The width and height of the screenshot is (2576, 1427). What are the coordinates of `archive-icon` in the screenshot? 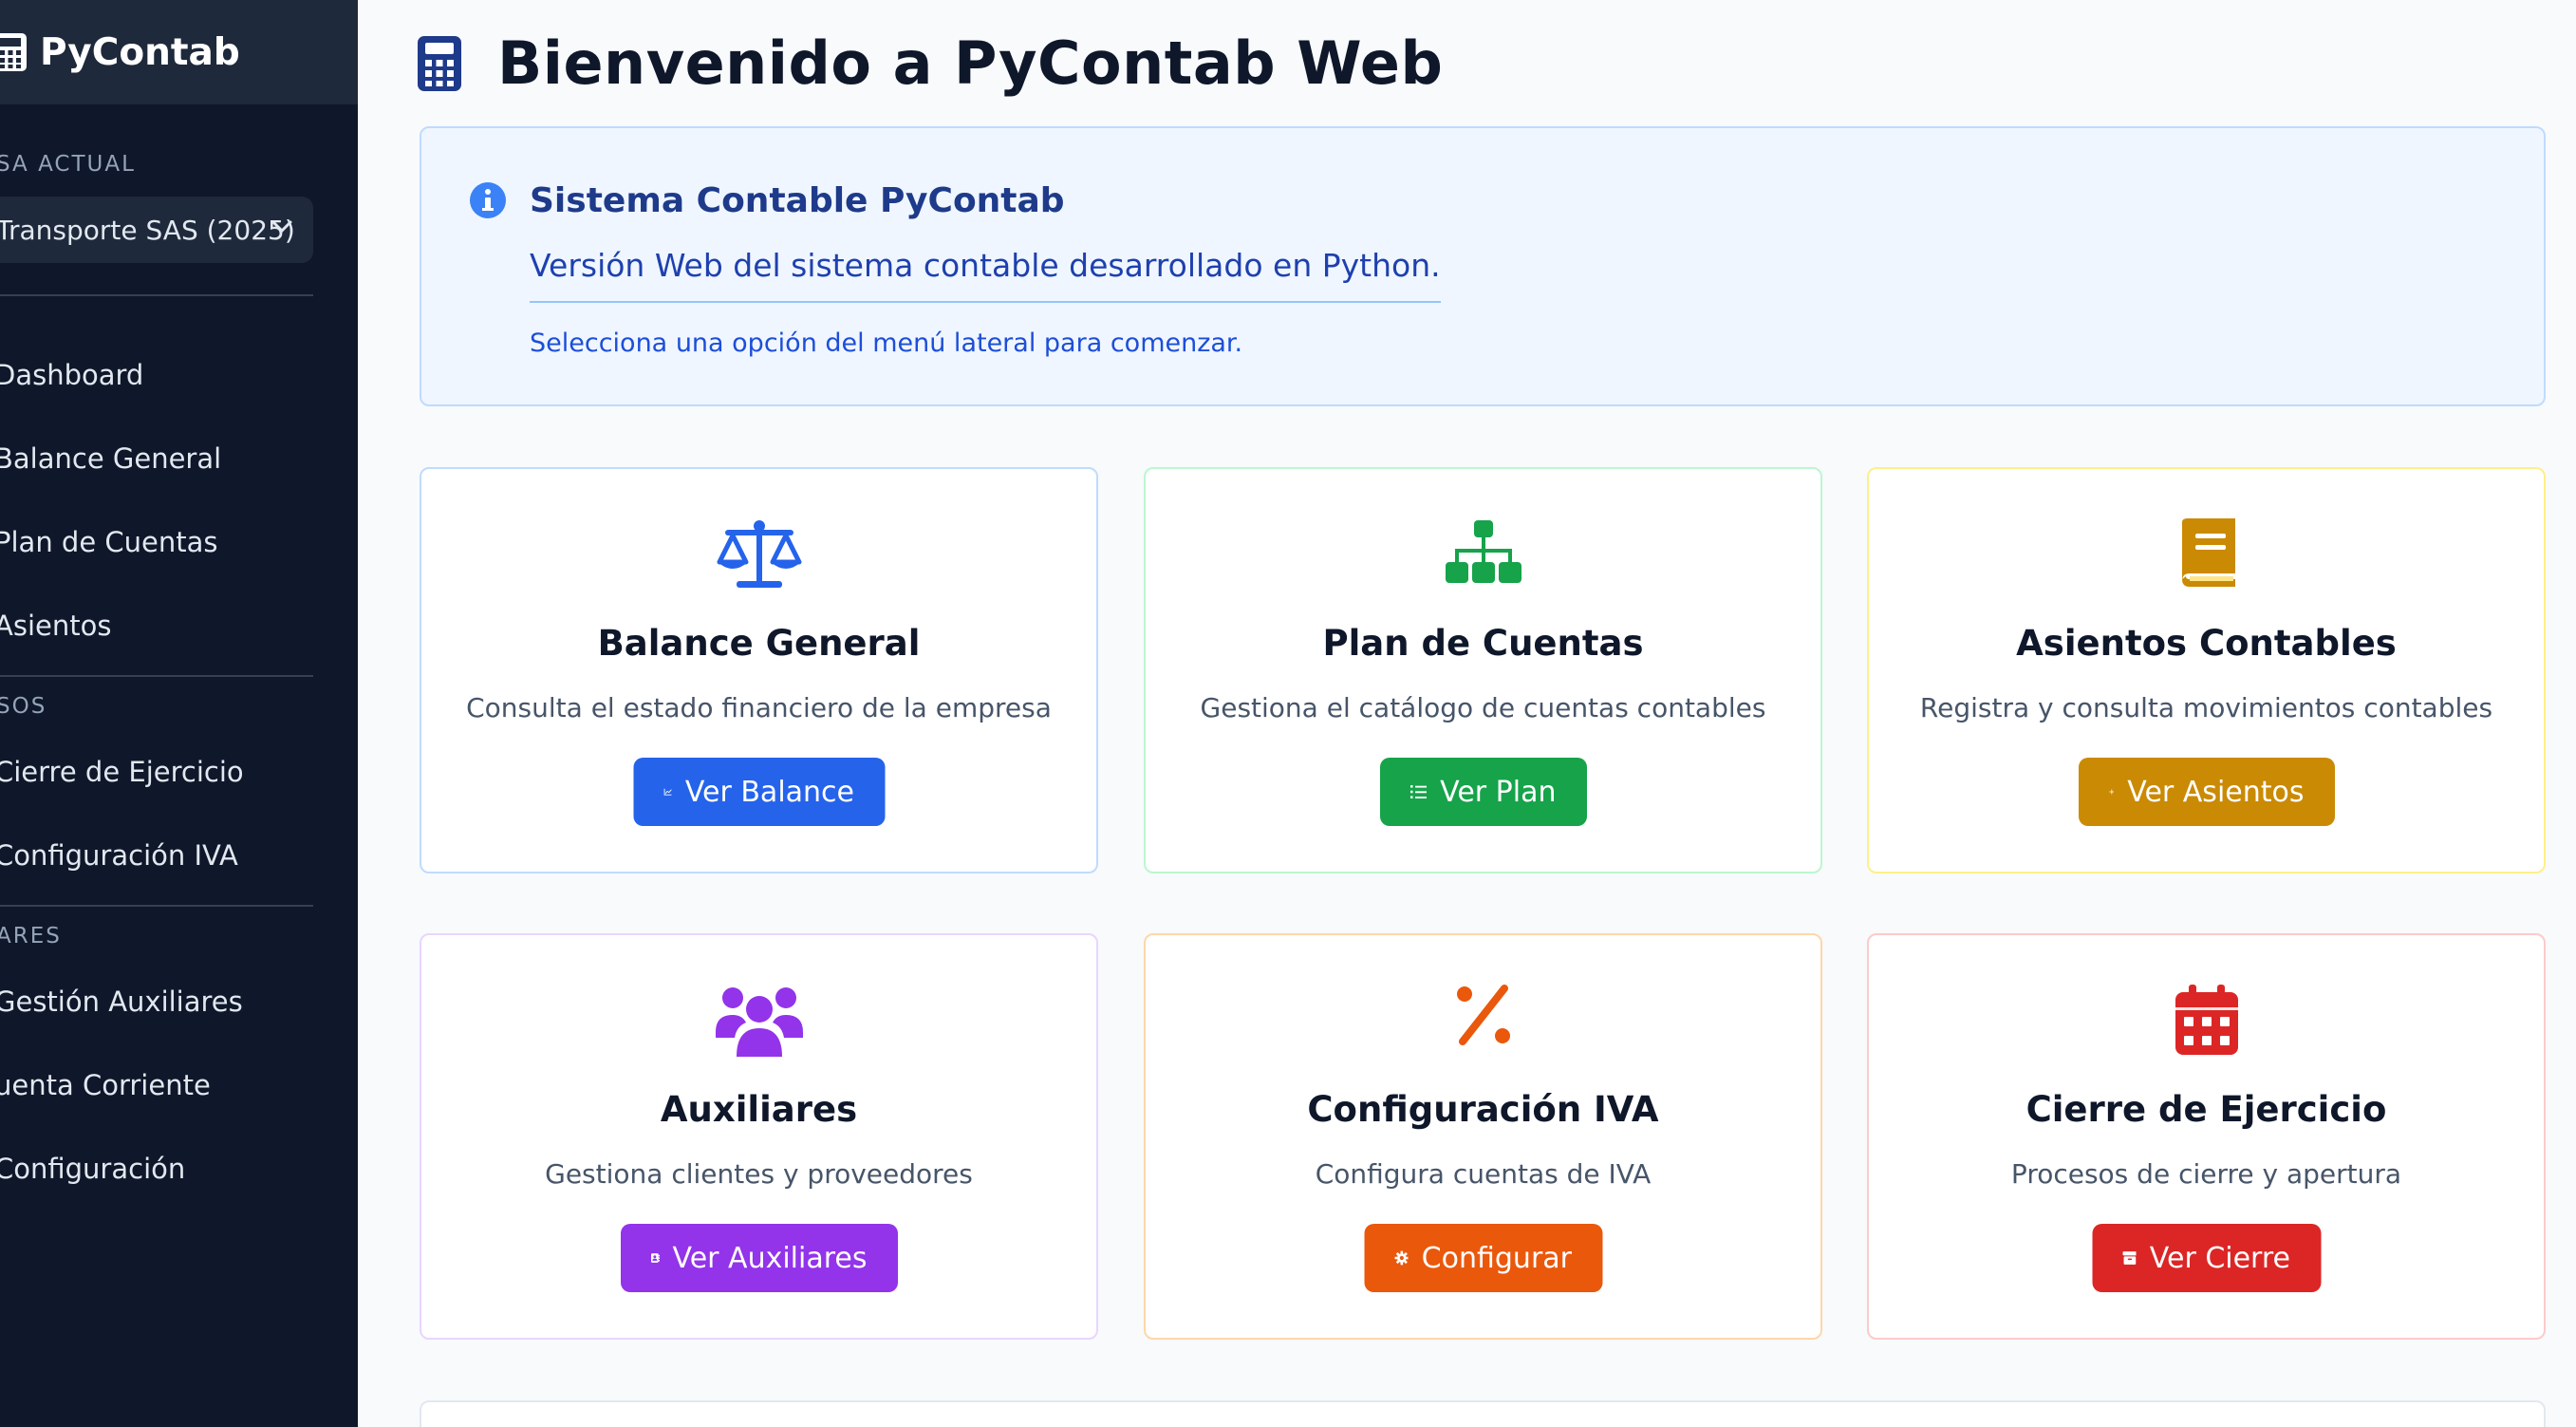 It's located at (2130, 1258).